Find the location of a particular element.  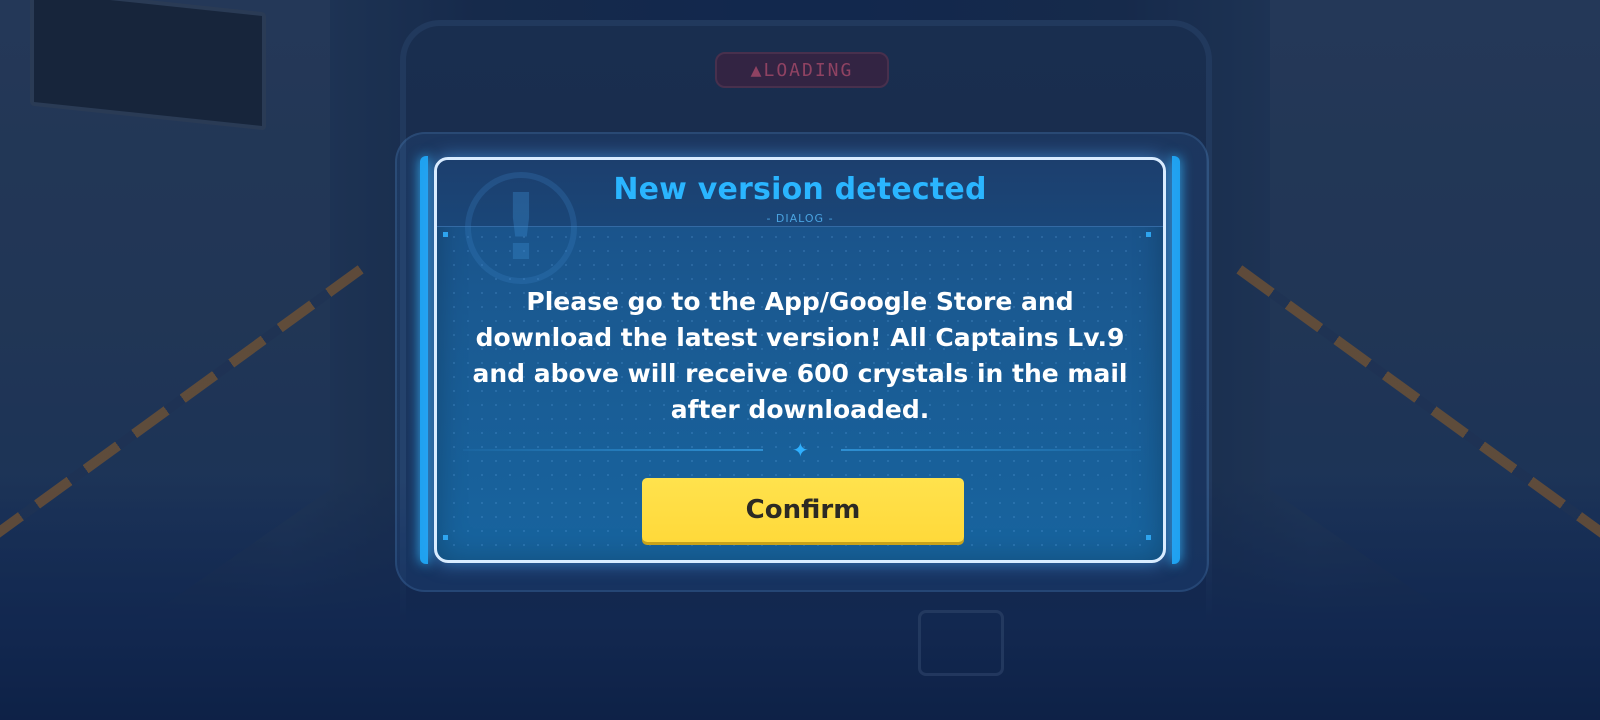

divider-line-left is located at coordinates (613, 450).